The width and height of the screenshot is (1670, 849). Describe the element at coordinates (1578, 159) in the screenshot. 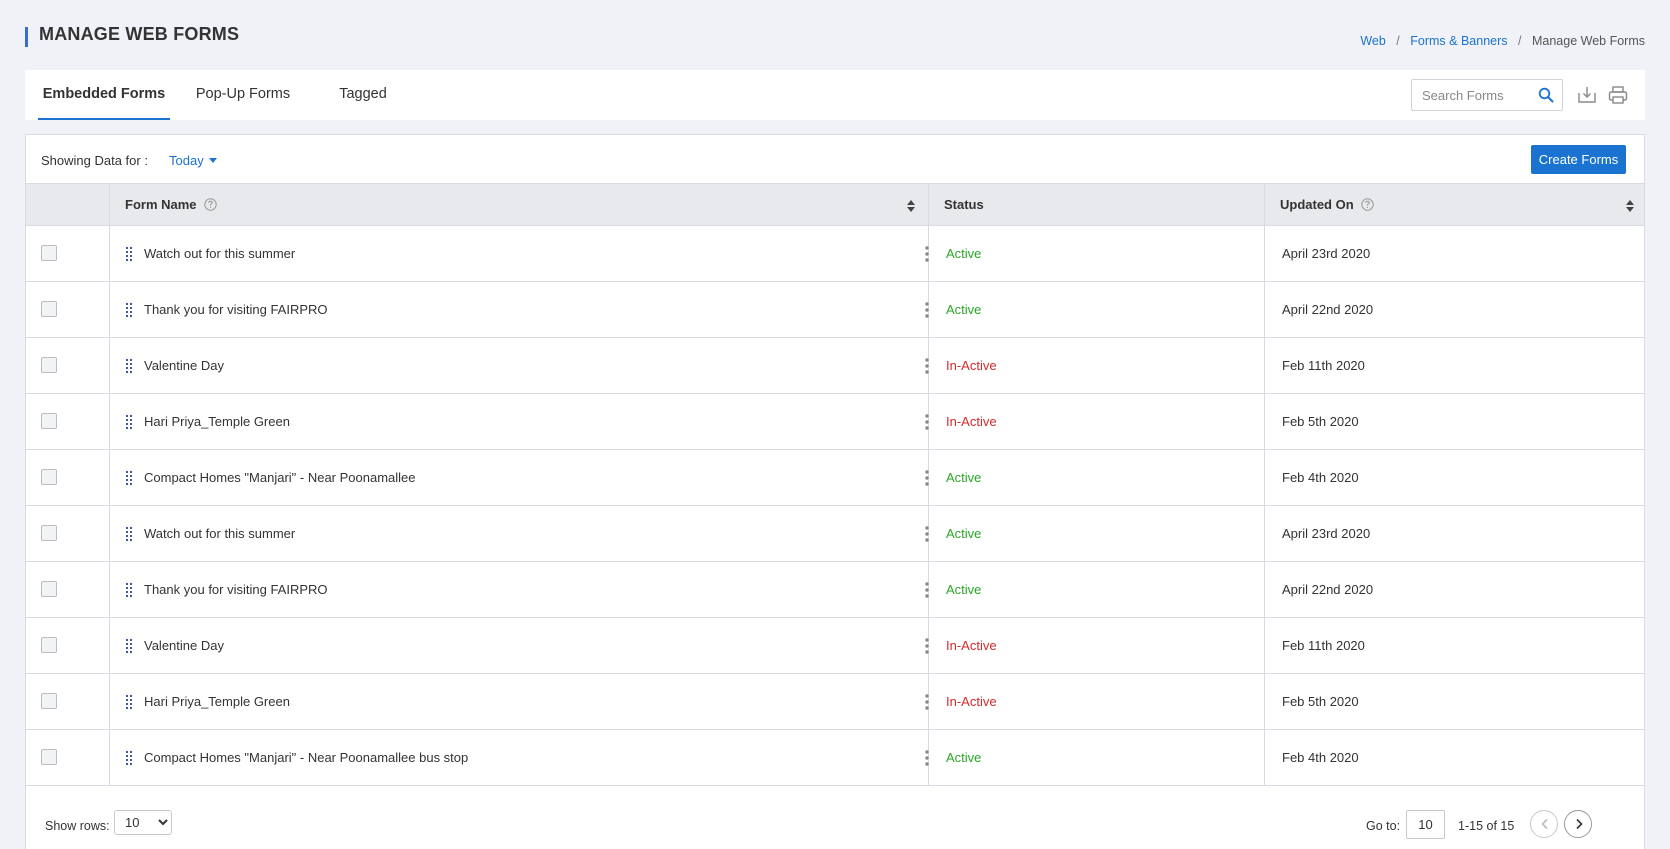

I see `create-forms-button: Create Forms` at that location.